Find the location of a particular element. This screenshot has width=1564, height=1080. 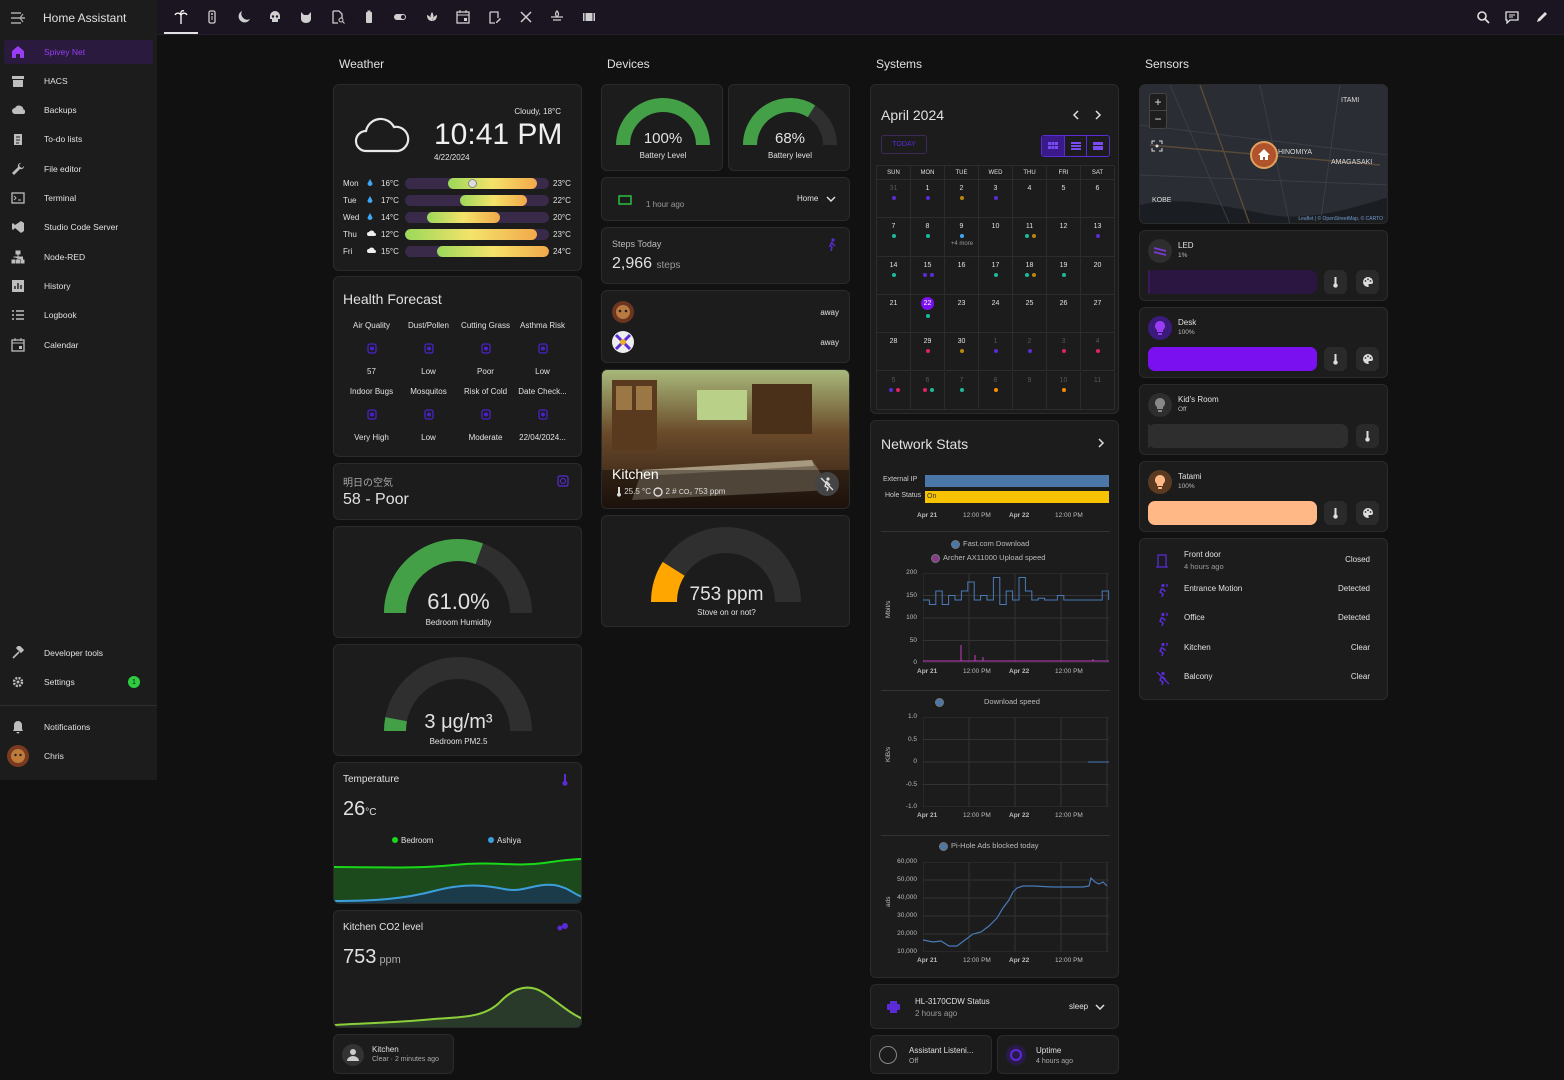

calendar-day: 22 is located at coordinates (928, 314).